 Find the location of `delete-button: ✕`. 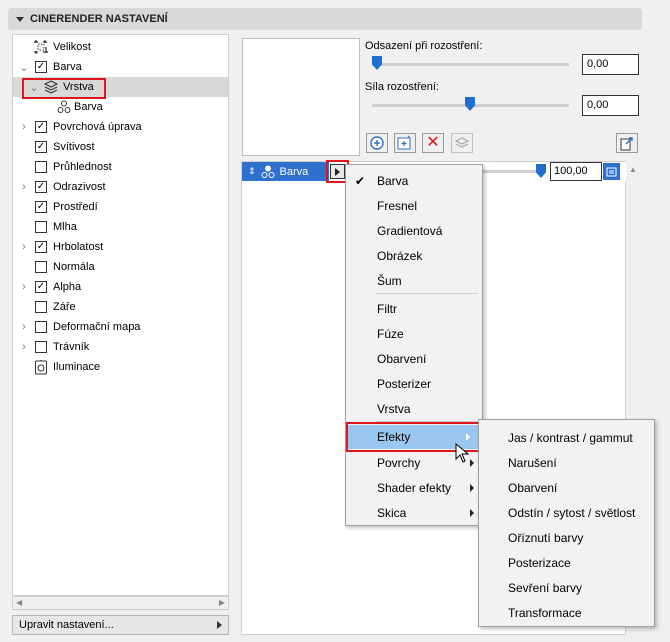

delete-button: ✕ is located at coordinates (433, 143).